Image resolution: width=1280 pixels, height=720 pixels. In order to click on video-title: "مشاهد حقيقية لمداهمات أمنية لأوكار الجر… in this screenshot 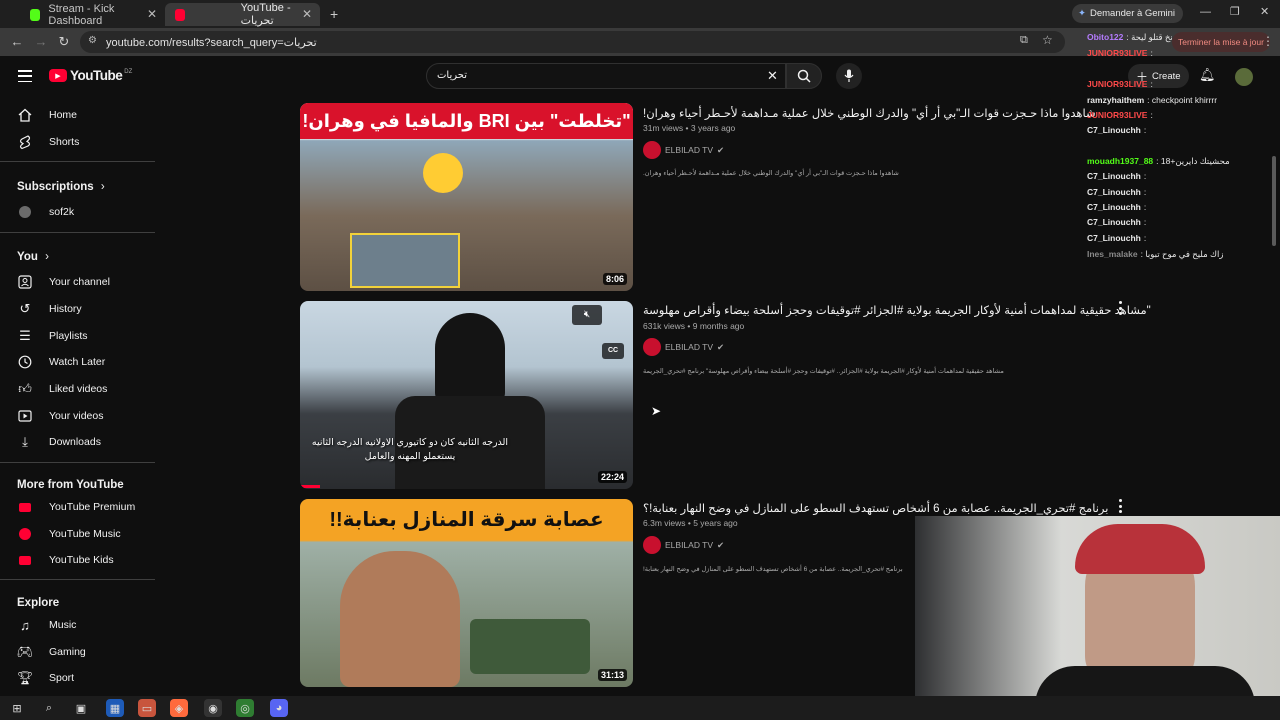, I will do `click(897, 310)`.